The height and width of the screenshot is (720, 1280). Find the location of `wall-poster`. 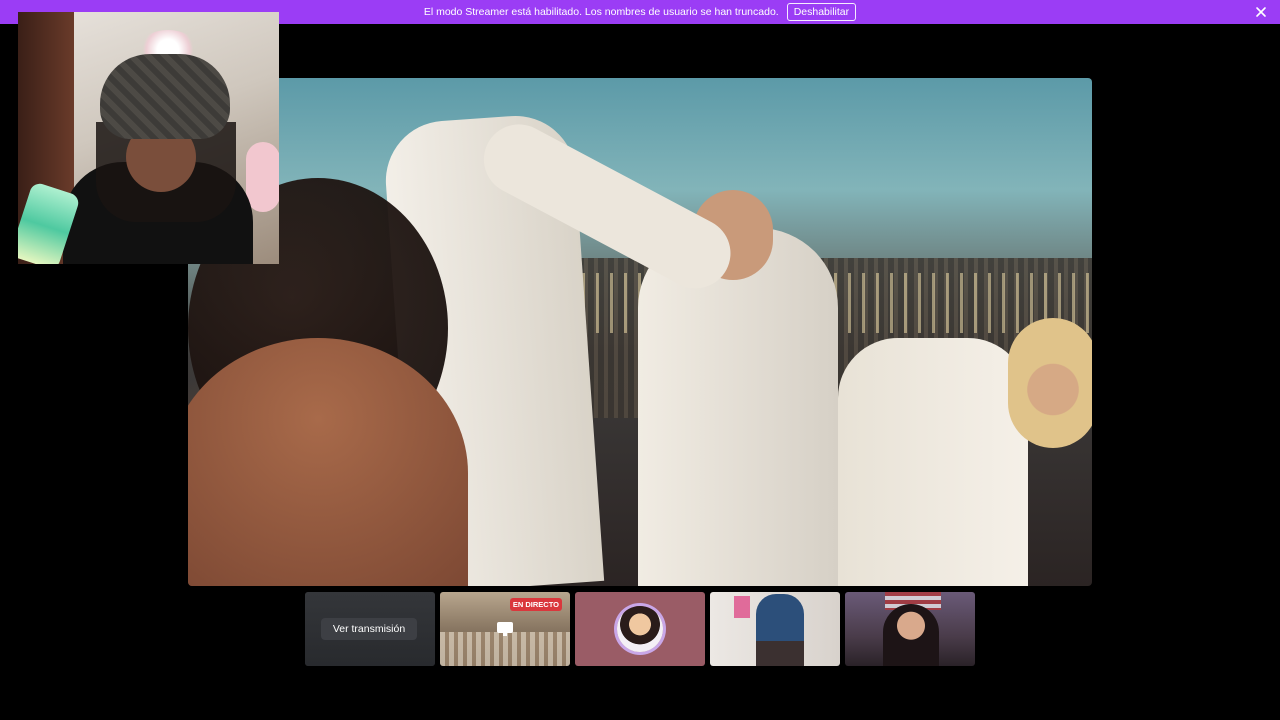

wall-poster is located at coordinates (742, 607).